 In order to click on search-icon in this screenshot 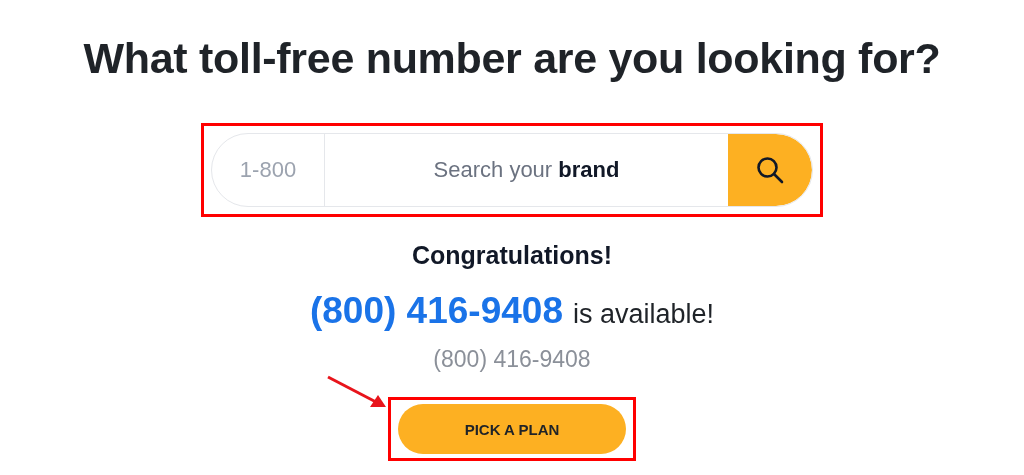, I will do `click(770, 170)`.